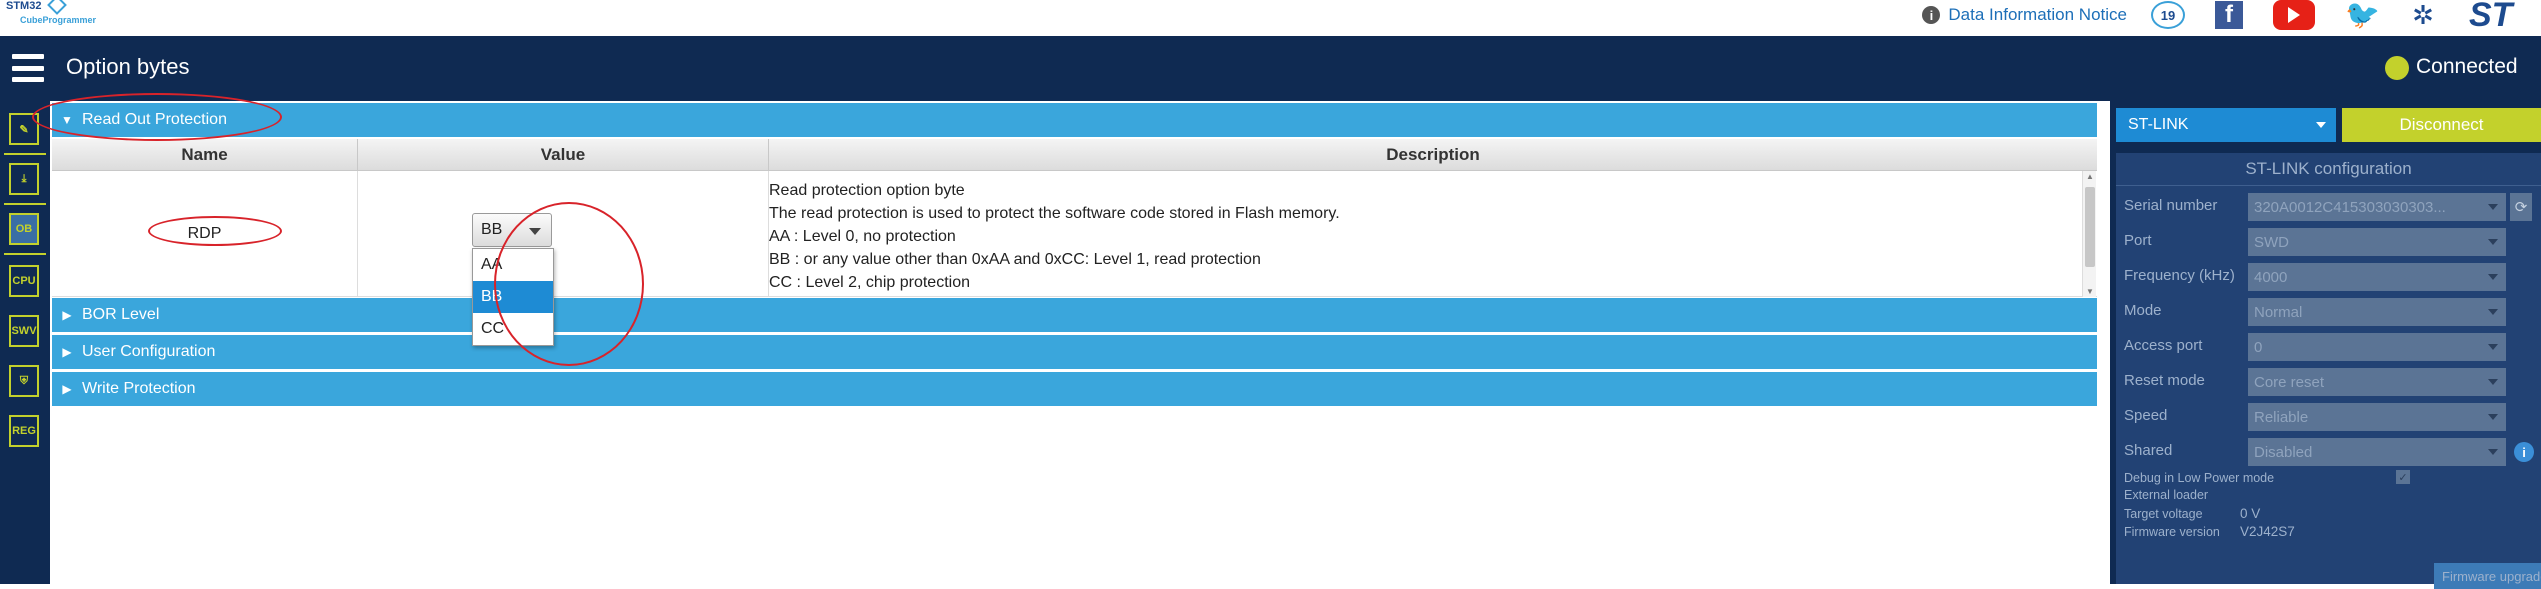 This screenshot has width=2541, height=589. Describe the element at coordinates (1074, 352) in the screenshot. I see `section-user-configuration: ▶ User Configuration` at that location.